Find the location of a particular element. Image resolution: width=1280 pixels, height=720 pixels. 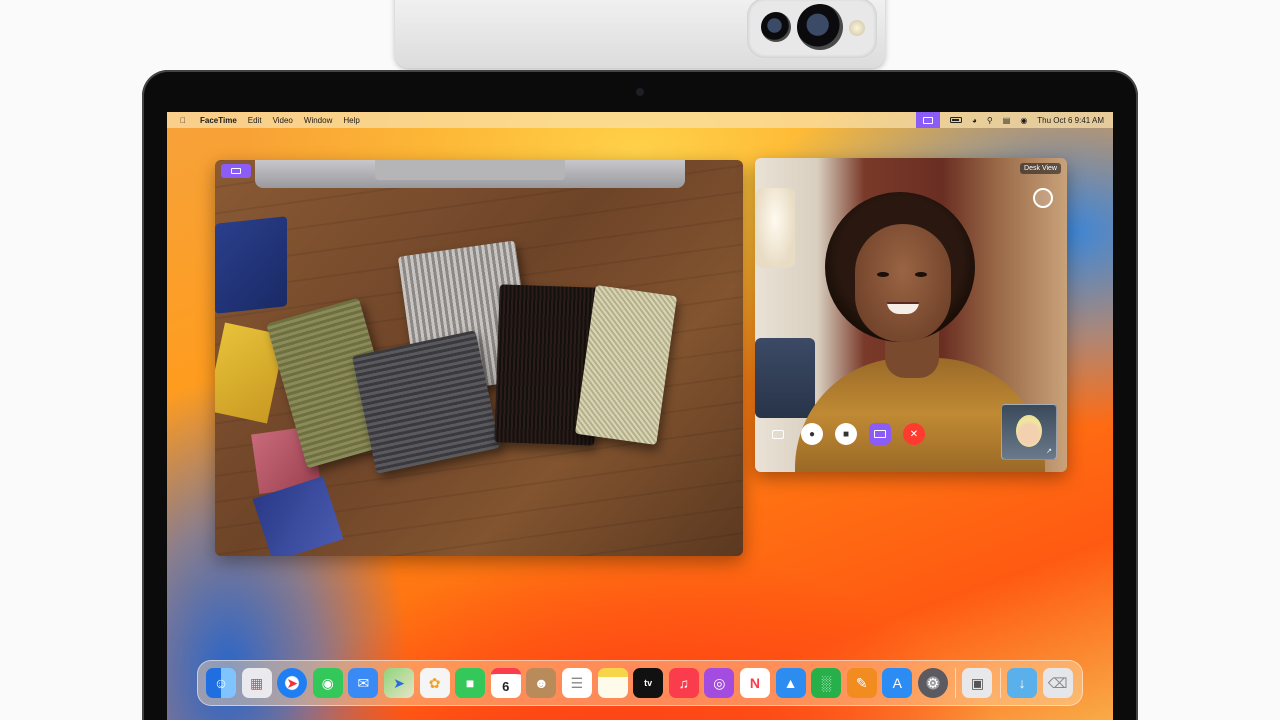

app-store-icon: A is located at coordinates (897, 683).